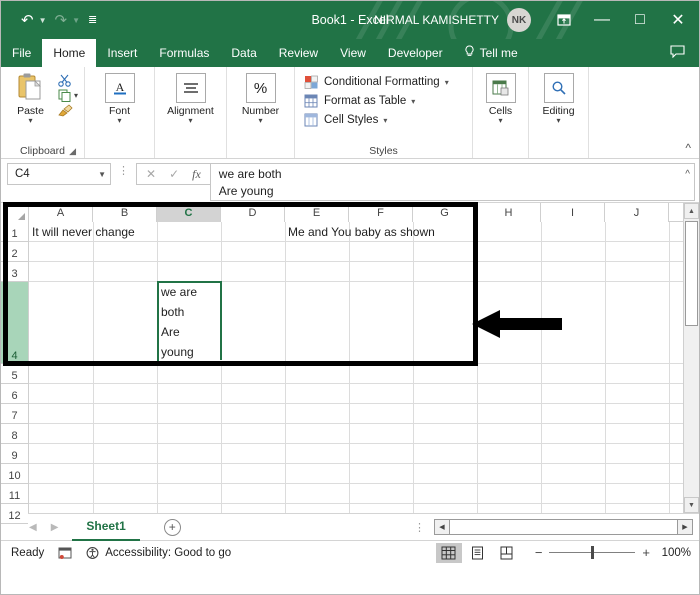 This screenshot has height=595, width=700. What do you see at coordinates (376, 101) in the screenshot?
I see `format-as-table-button: Format as Table ▾` at bounding box center [376, 101].